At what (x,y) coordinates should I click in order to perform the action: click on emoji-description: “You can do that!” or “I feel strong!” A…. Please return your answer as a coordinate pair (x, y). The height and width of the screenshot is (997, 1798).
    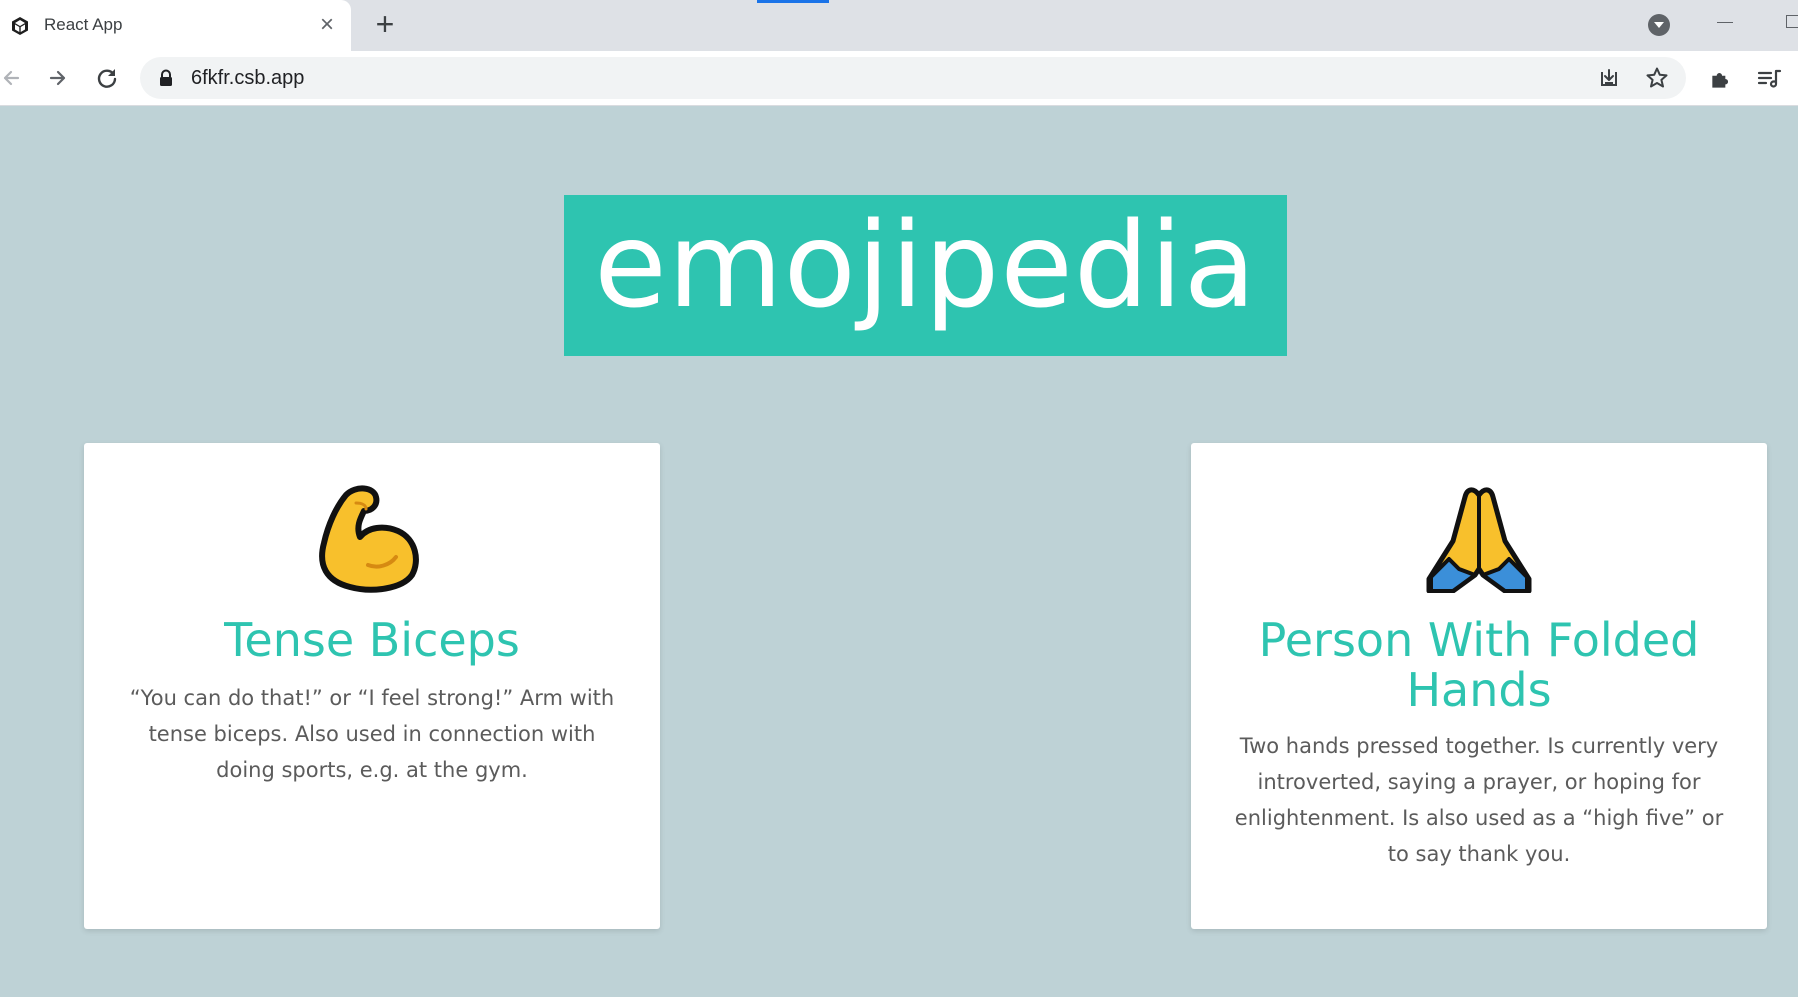
    Looking at the image, I should click on (372, 734).